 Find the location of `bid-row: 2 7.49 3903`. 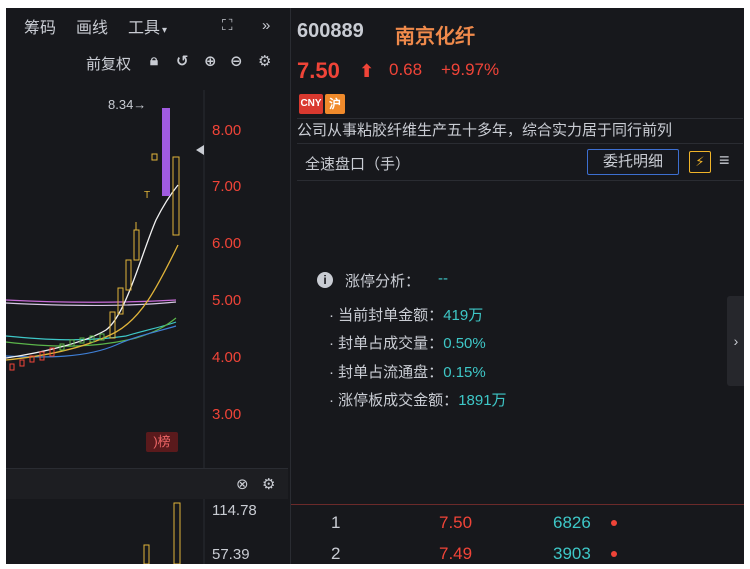

bid-row: 2 7.49 3903 is located at coordinates (517, 554).